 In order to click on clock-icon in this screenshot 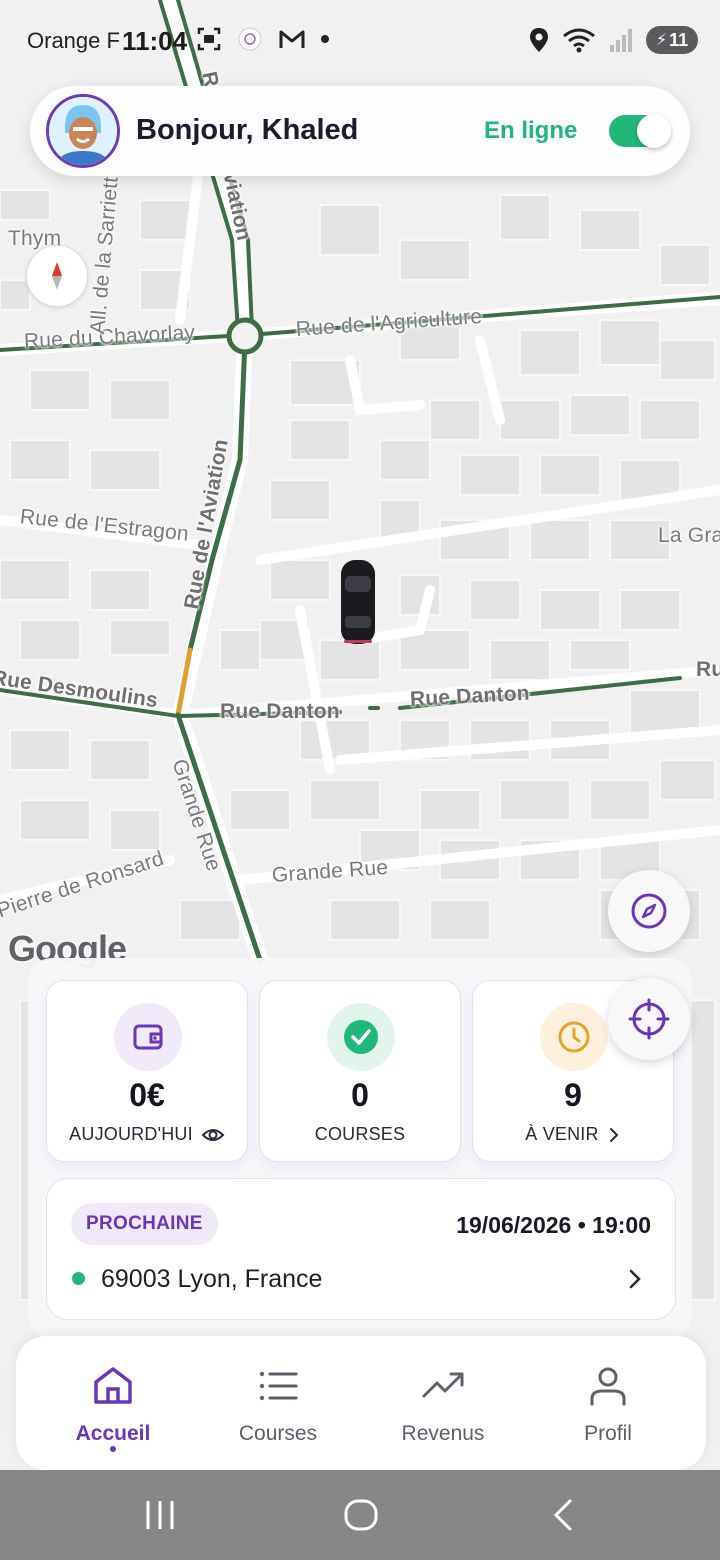, I will do `click(574, 1037)`.